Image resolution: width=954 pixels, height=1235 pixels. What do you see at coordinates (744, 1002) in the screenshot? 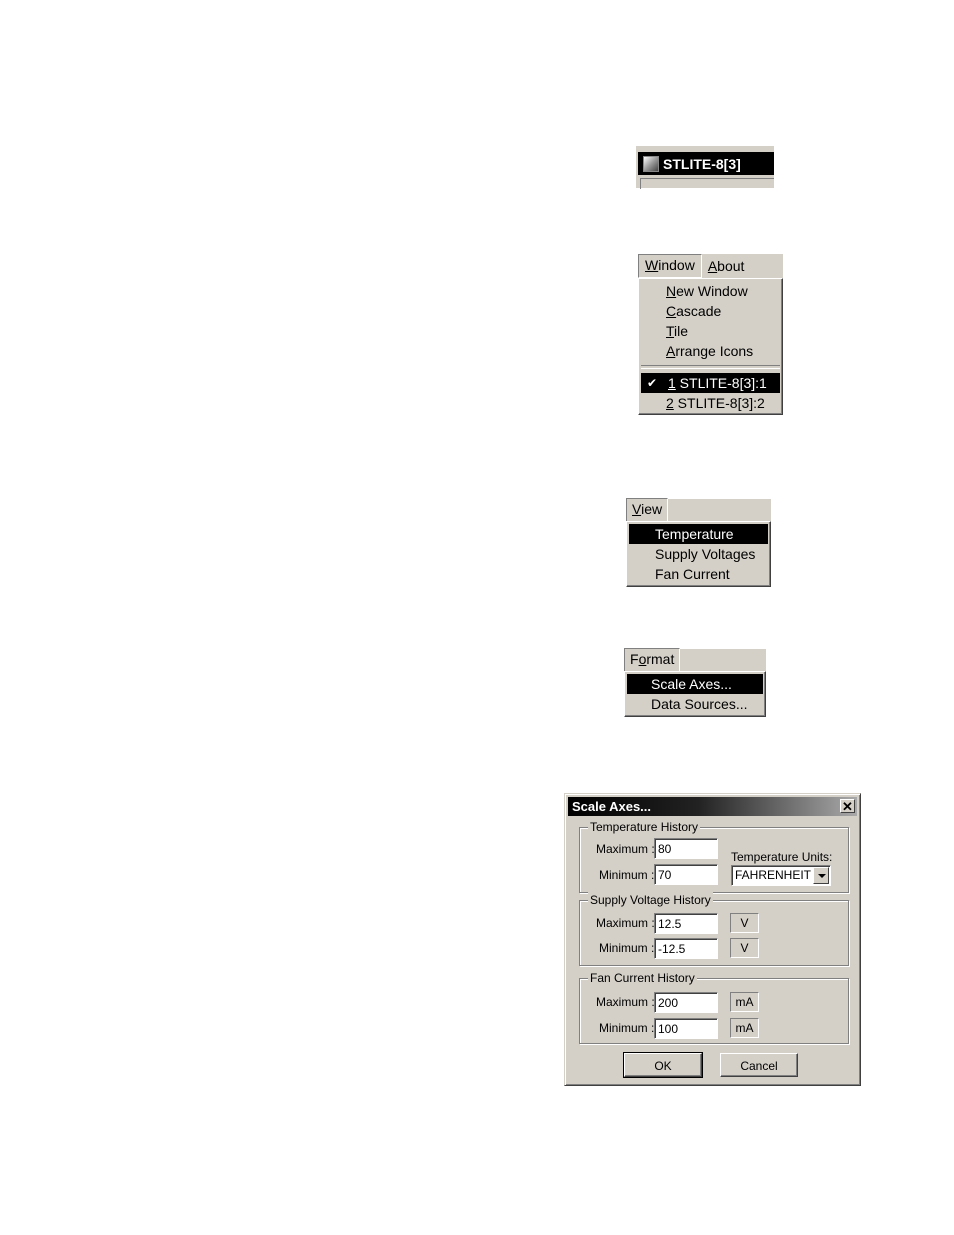
I see `fan-max-unit: mA` at bounding box center [744, 1002].